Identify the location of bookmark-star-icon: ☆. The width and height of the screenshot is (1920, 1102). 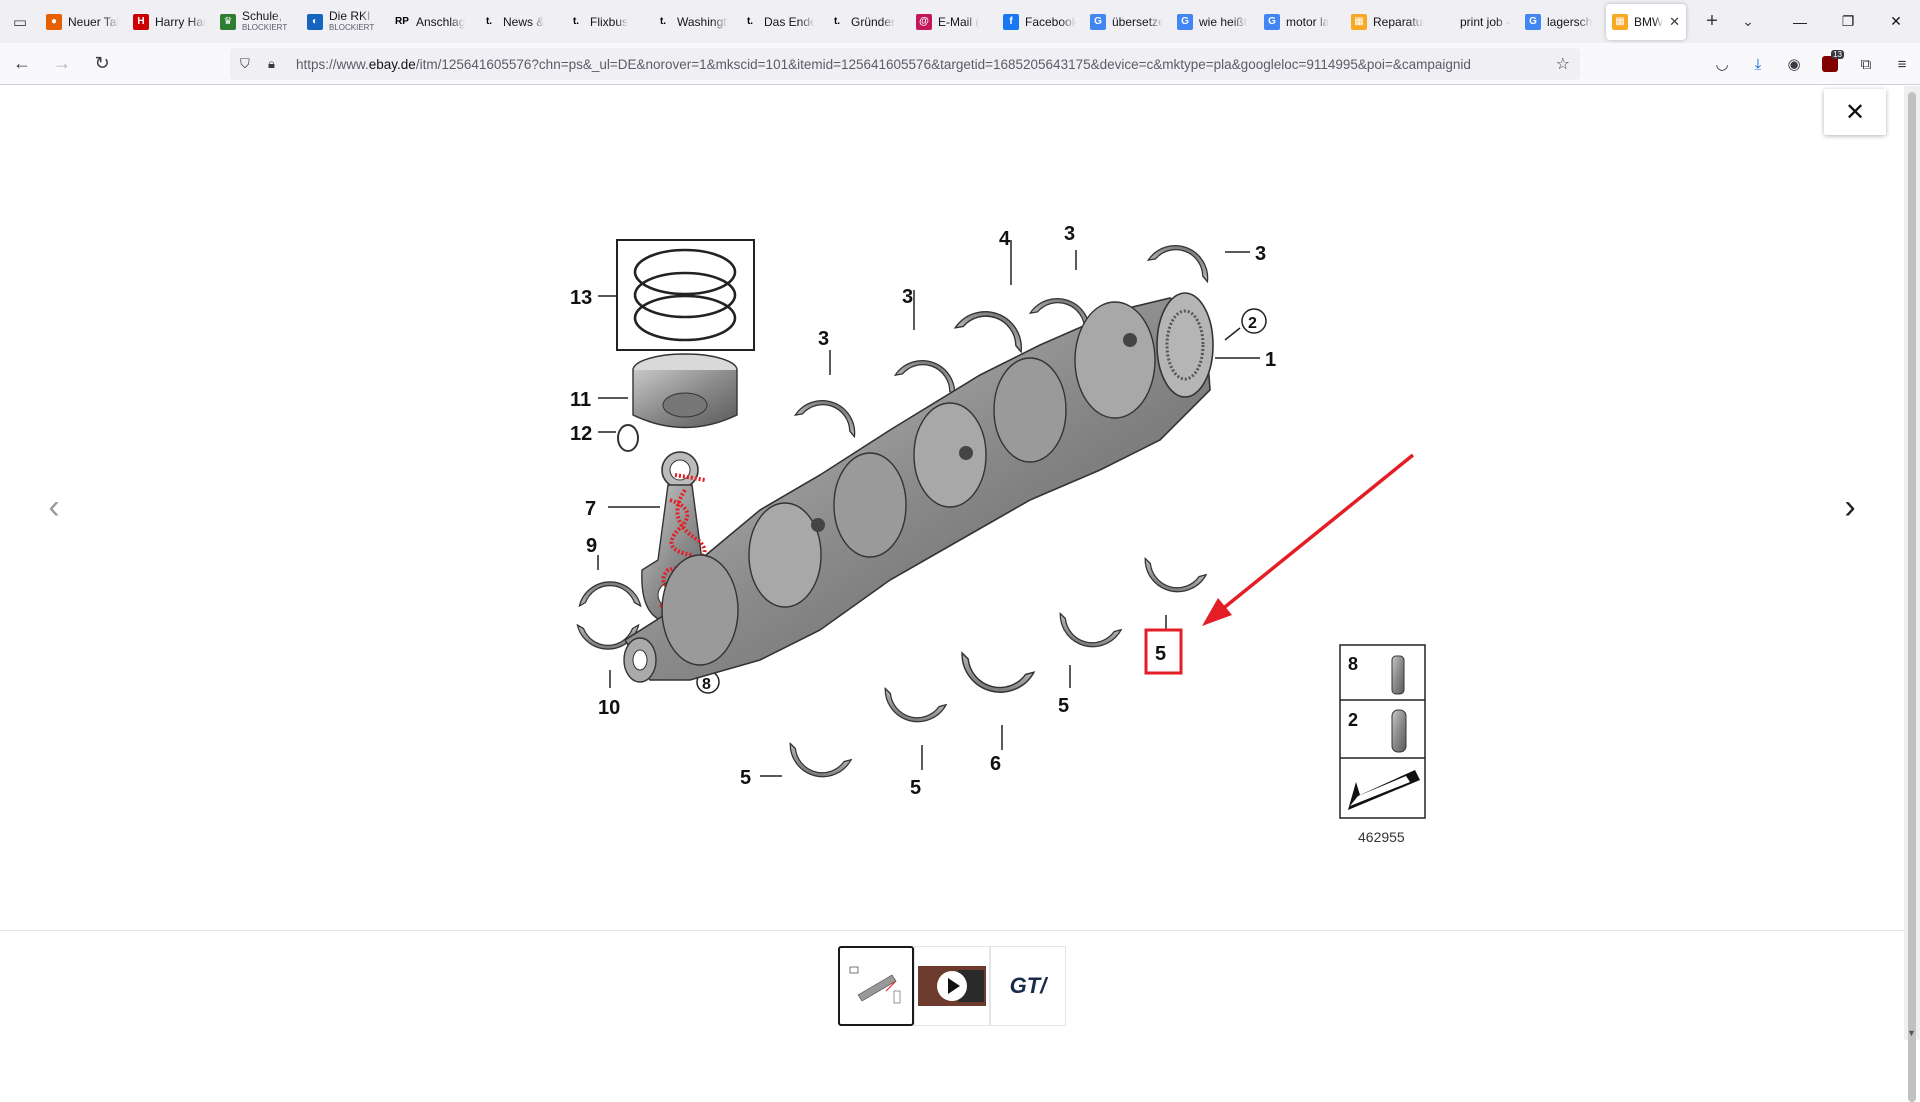
(1563, 64).